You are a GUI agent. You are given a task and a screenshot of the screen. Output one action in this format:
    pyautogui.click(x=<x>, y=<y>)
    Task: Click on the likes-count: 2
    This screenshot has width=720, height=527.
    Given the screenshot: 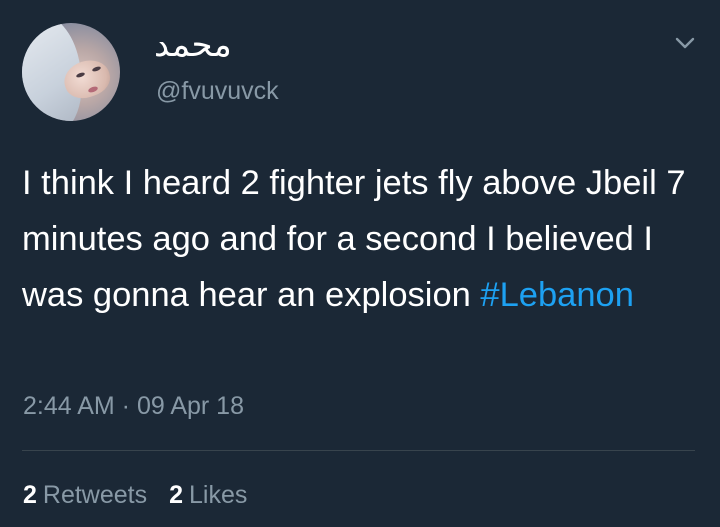 What is the action you would take?
    pyautogui.click(x=176, y=495)
    